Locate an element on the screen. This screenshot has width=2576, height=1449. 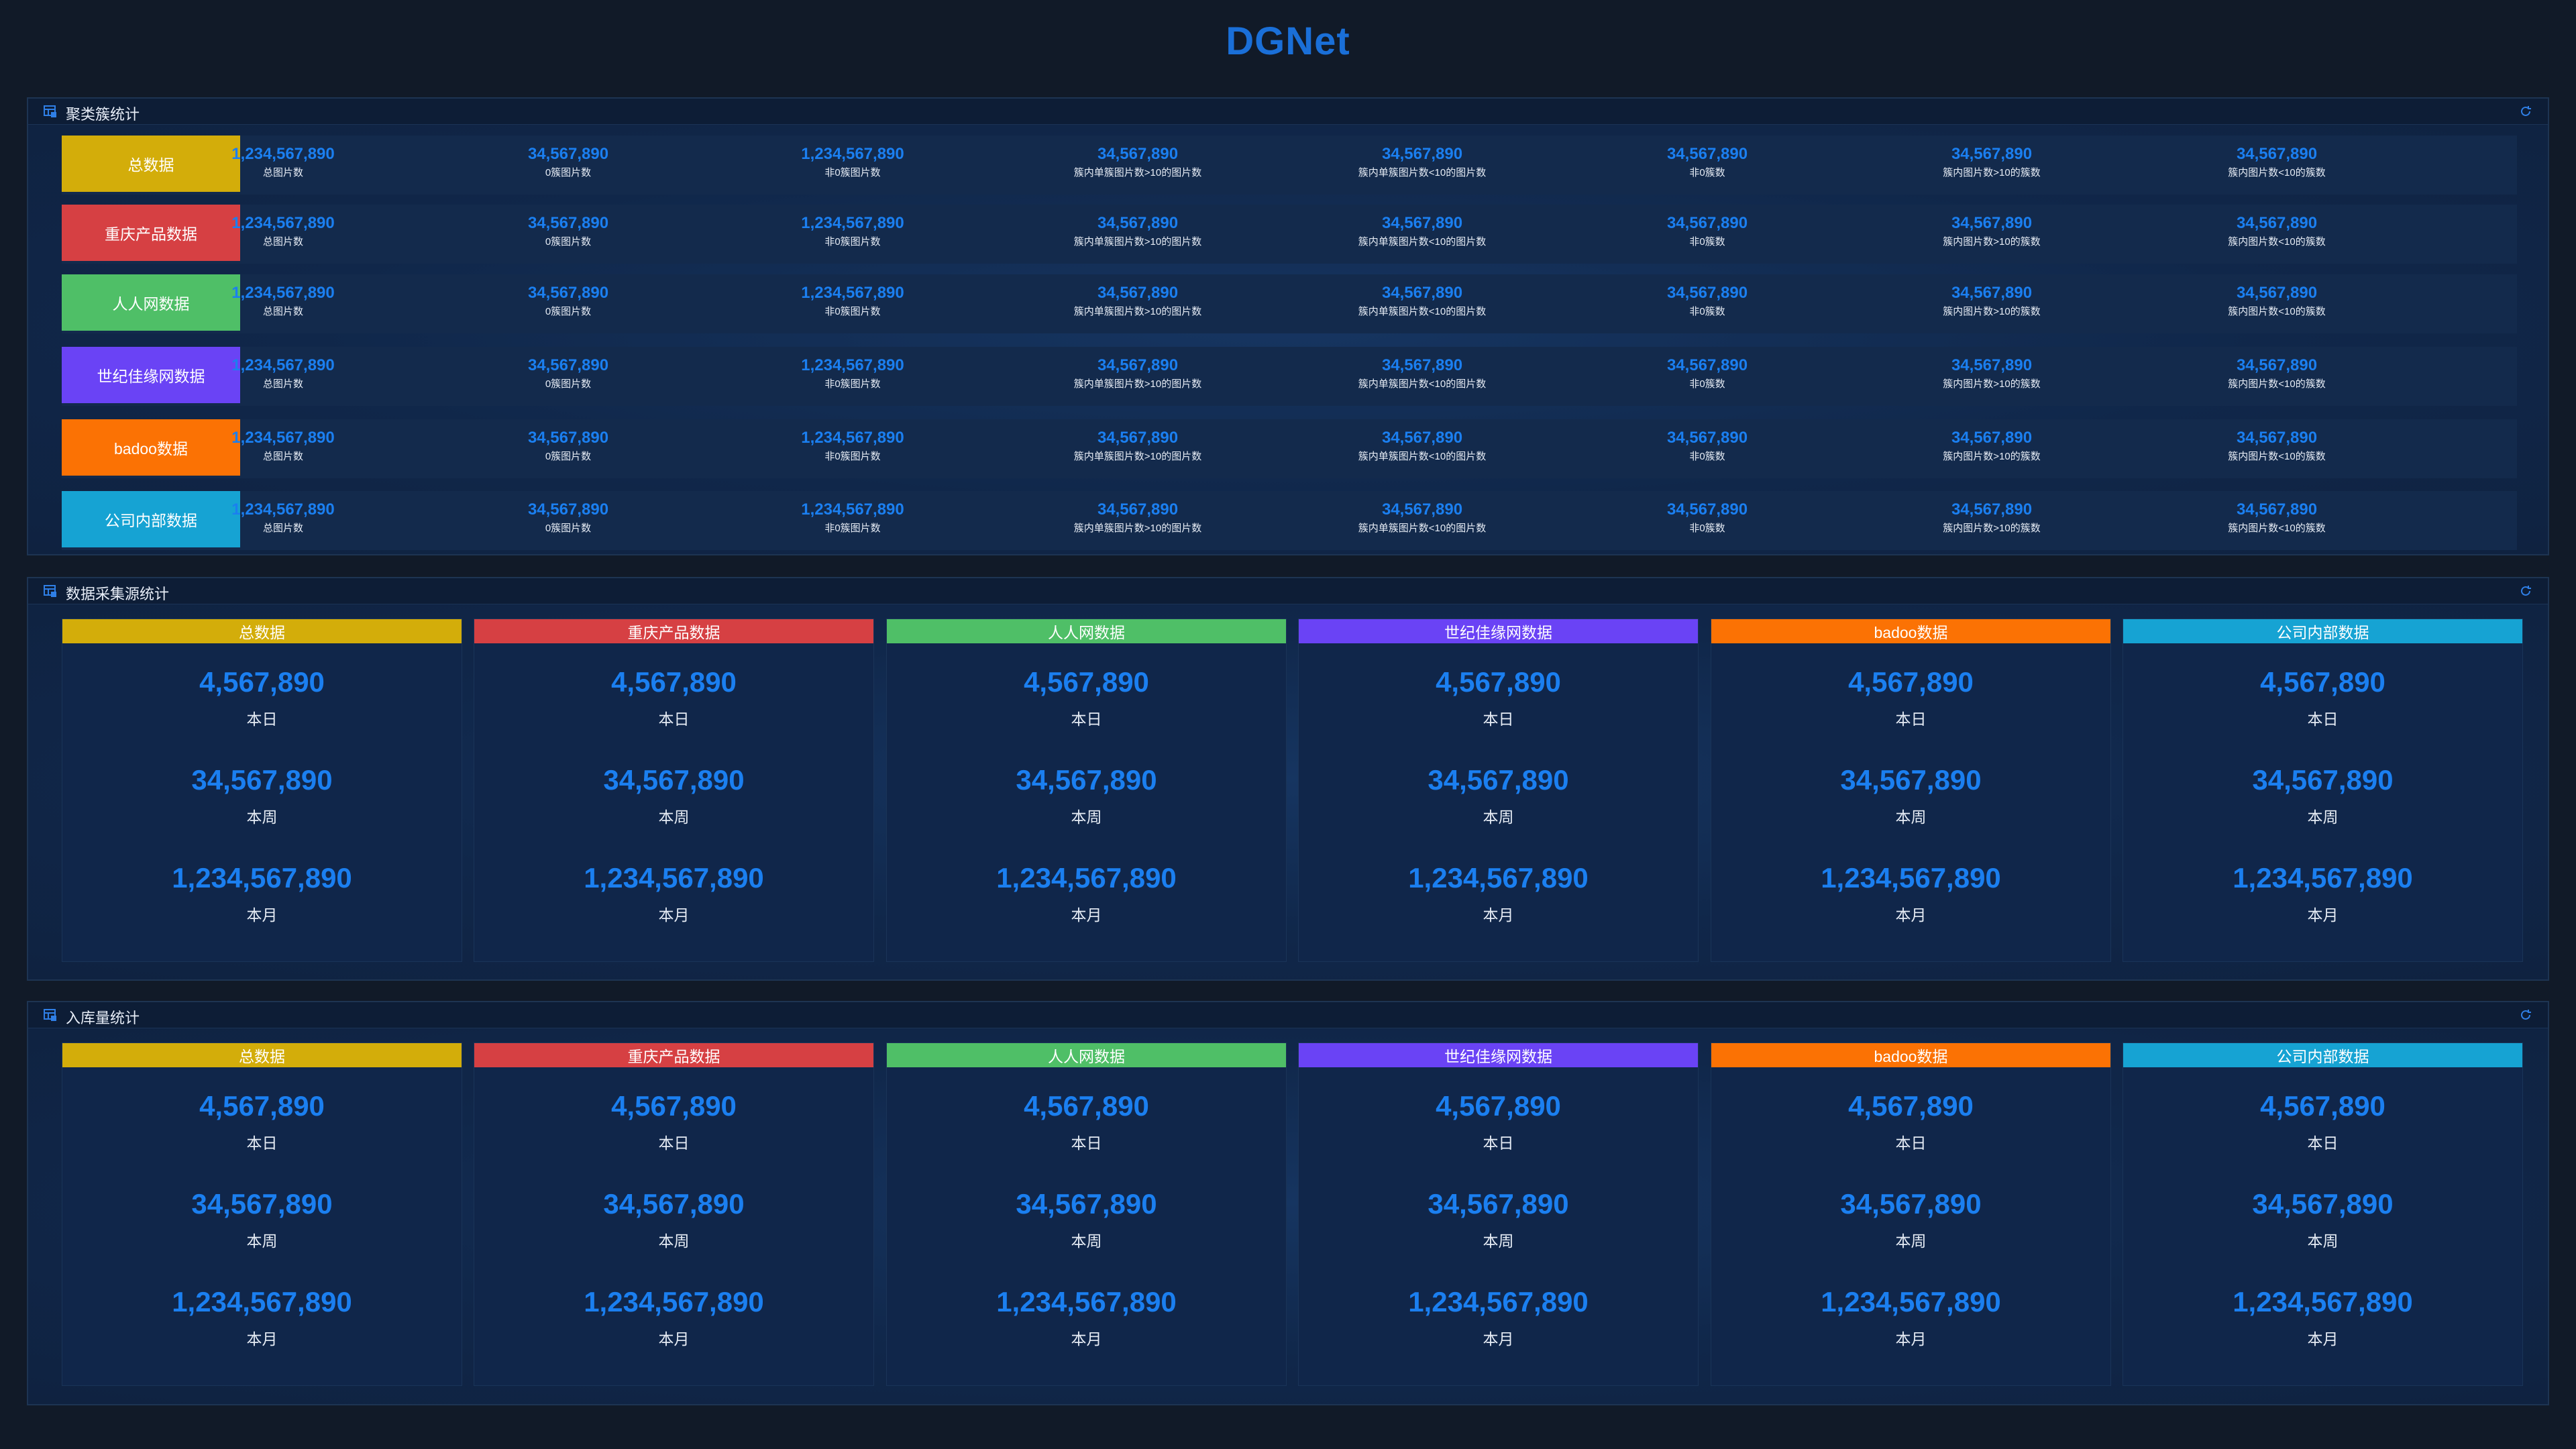
stat-value: 34,567,890 is located at coordinates (1086, 1204).